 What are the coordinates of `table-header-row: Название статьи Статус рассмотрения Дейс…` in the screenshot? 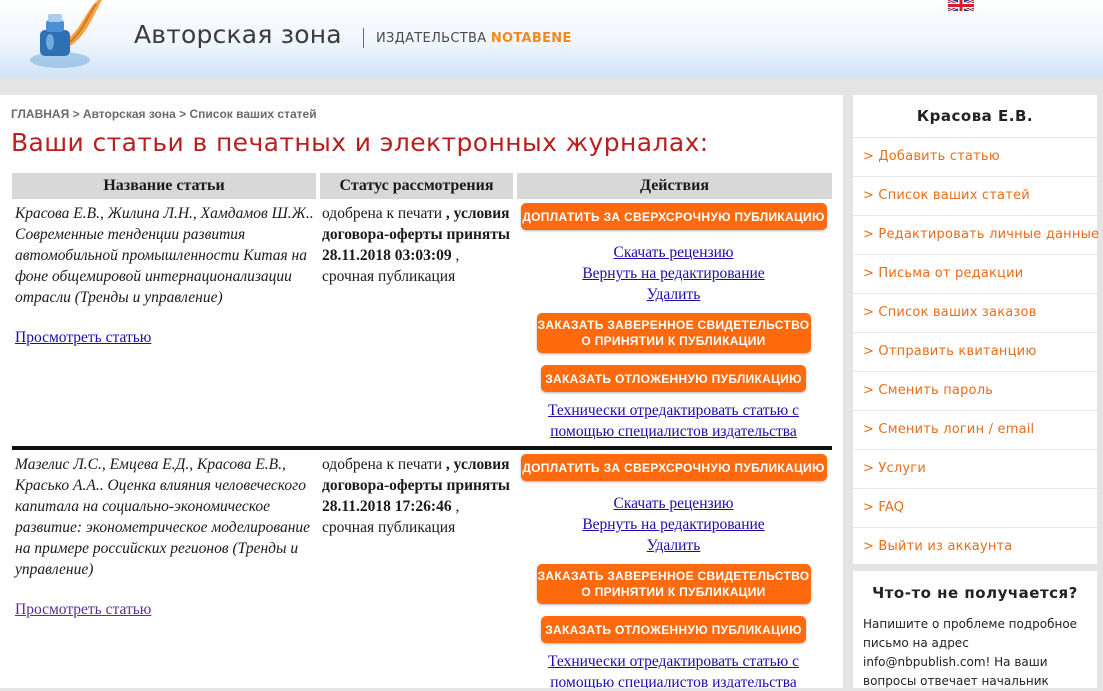 It's located at (422, 186).